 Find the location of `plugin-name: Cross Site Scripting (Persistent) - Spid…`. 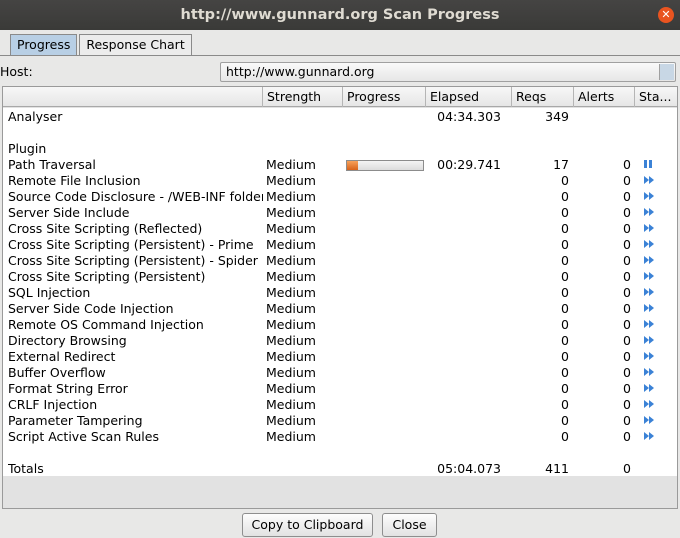

plugin-name: Cross Site Scripting (Persistent) - Spid… is located at coordinates (133, 260).